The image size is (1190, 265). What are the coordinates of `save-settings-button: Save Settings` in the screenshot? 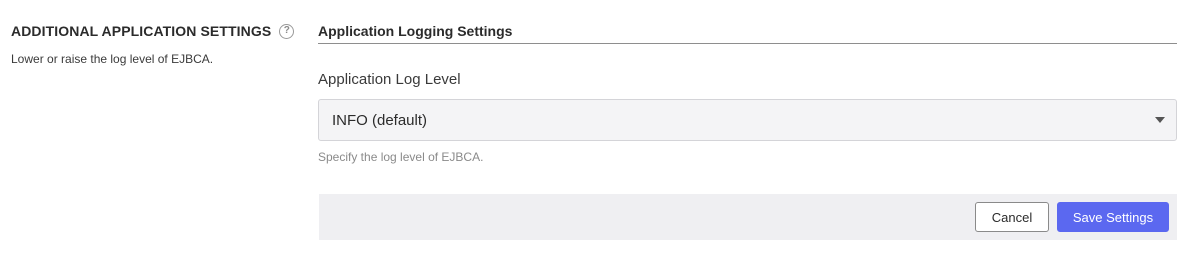 It's located at (1113, 217).